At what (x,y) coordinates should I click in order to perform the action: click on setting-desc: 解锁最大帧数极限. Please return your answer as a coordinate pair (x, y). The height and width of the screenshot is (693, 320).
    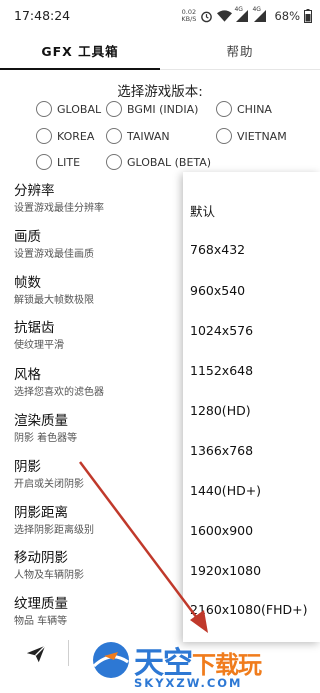
    Looking at the image, I should click on (54, 300).